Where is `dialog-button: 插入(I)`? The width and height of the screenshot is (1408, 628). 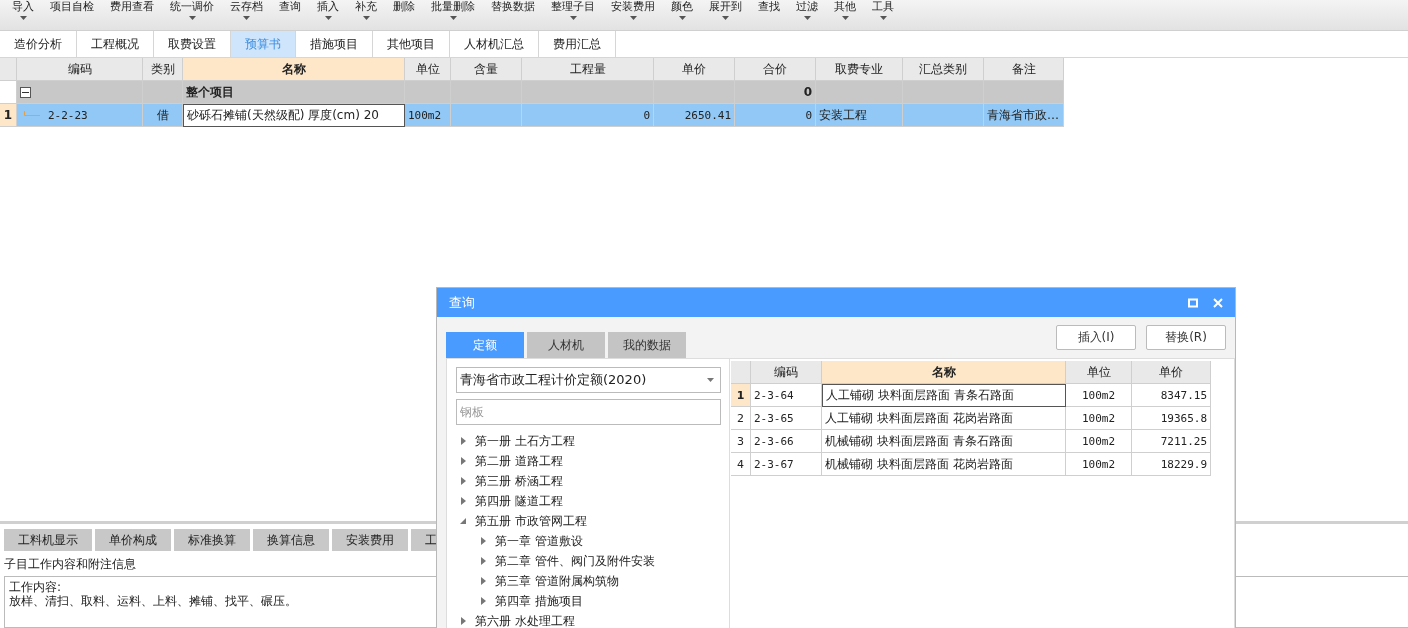 dialog-button: 插入(I) is located at coordinates (1096, 338).